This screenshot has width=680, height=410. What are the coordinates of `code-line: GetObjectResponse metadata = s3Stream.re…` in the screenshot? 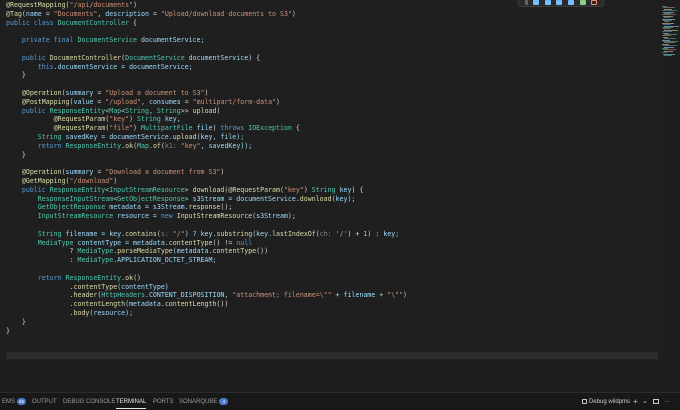 It's located at (119, 207).